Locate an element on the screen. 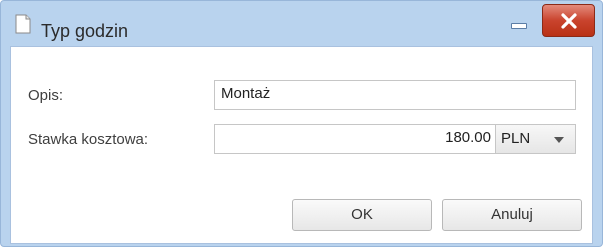  cancel-button: Anuluj is located at coordinates (512, 215).